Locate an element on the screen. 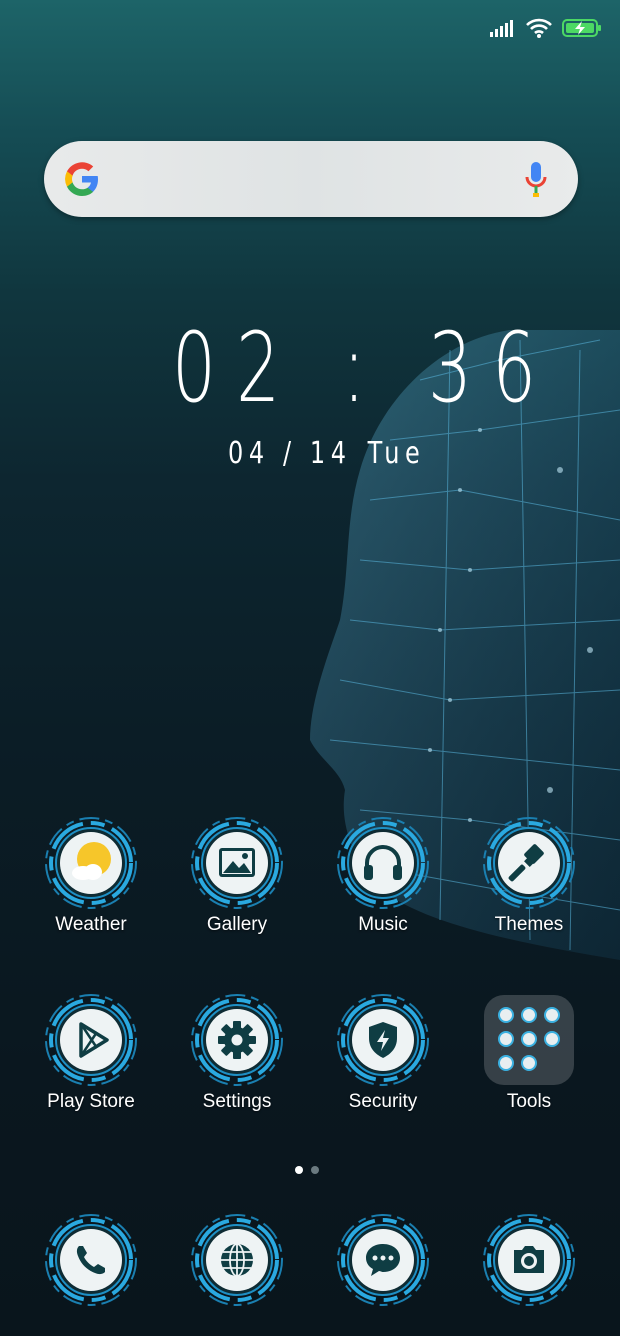 This screenshot has height=1336, width=620. app-music: Music is located at coordinates (383, 875).